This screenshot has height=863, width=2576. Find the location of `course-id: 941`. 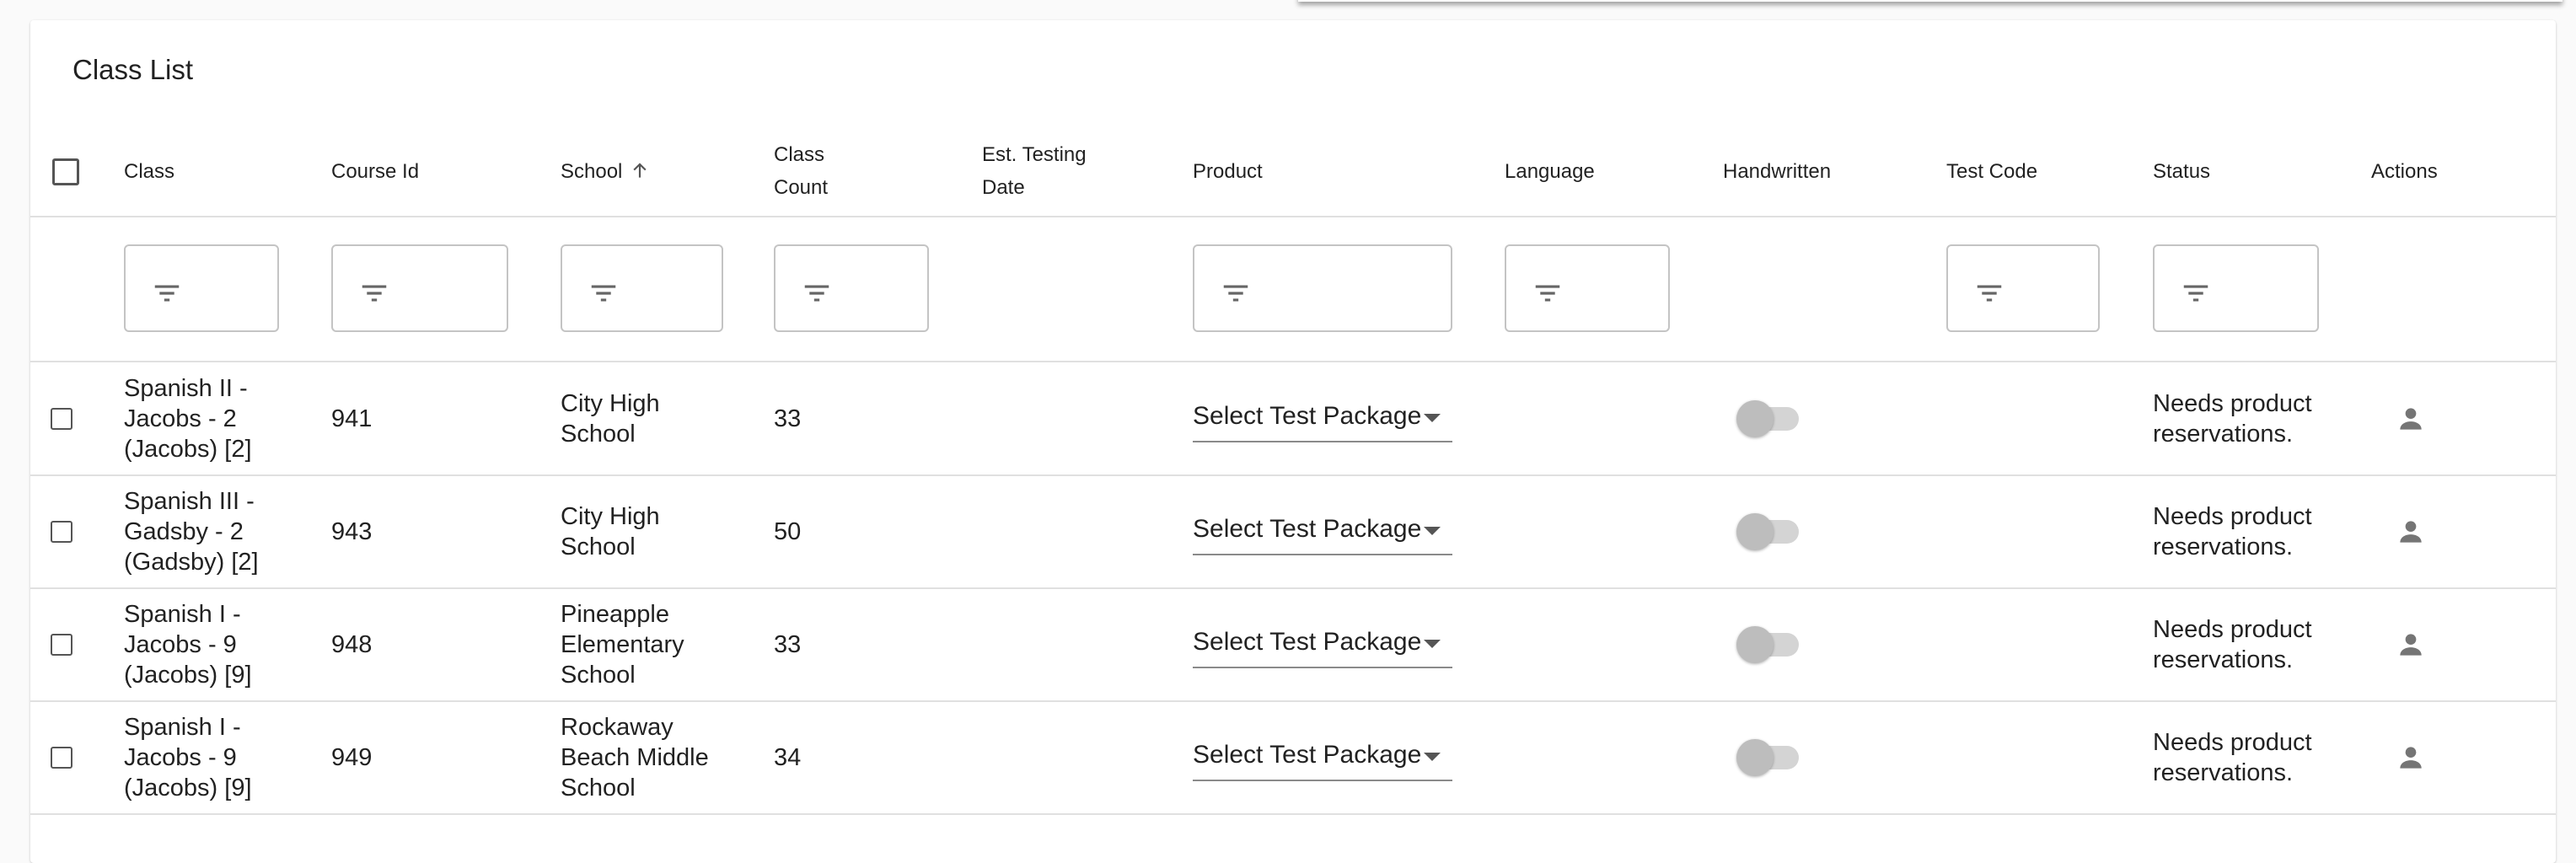

course-id: 941 is located at coordinates (352, 418).